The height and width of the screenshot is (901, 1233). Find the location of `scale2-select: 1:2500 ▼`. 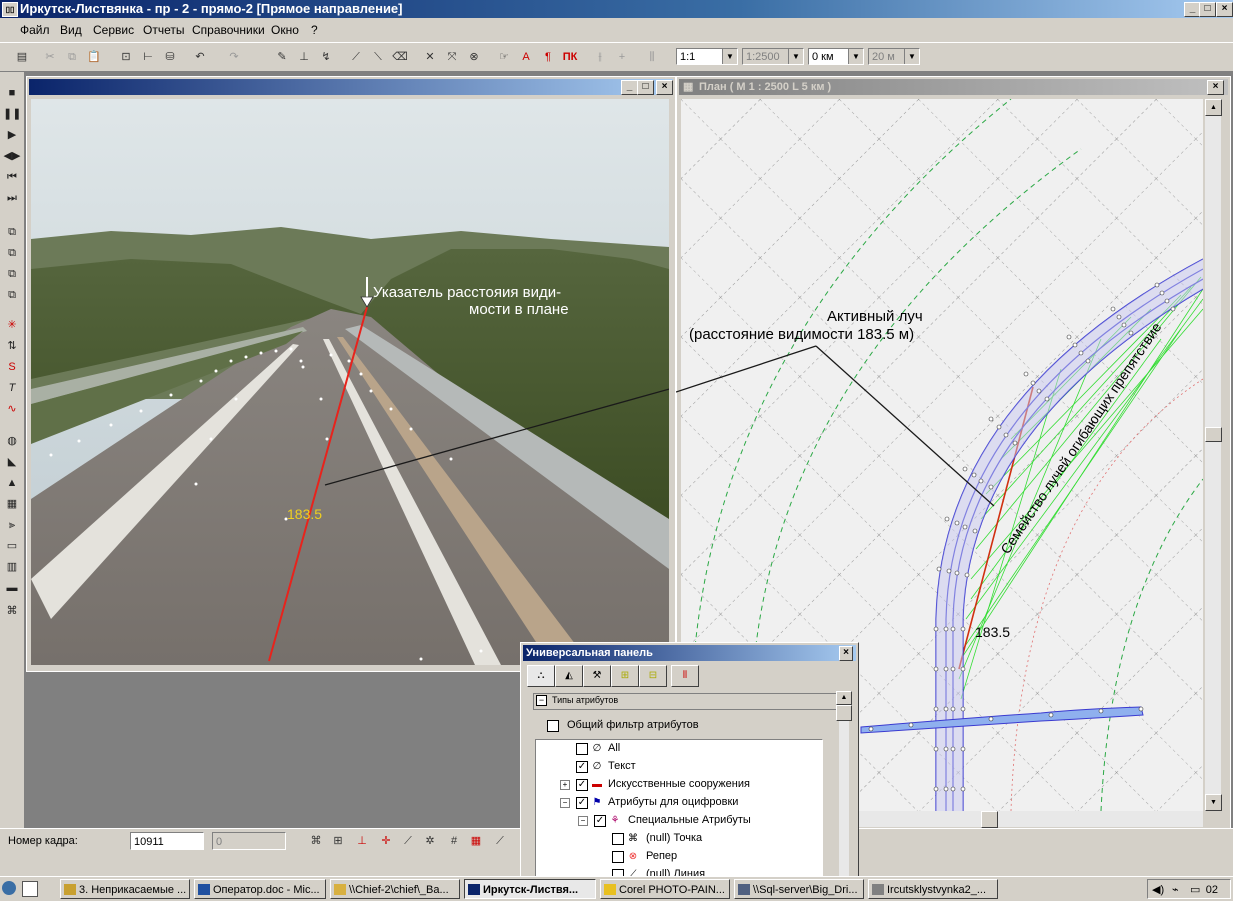

scale2-select: 1:2500 ▼ is located at coordinates (773, 56).